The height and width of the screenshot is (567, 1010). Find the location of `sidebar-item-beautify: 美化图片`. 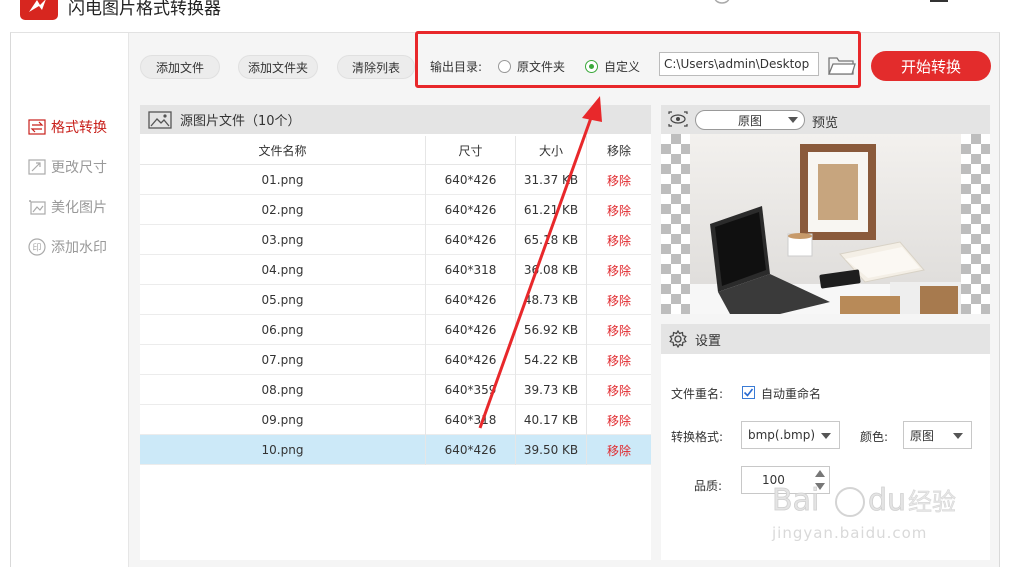

sidebar-item-beautify: 美化图片 is located at coordinates (67, 207).